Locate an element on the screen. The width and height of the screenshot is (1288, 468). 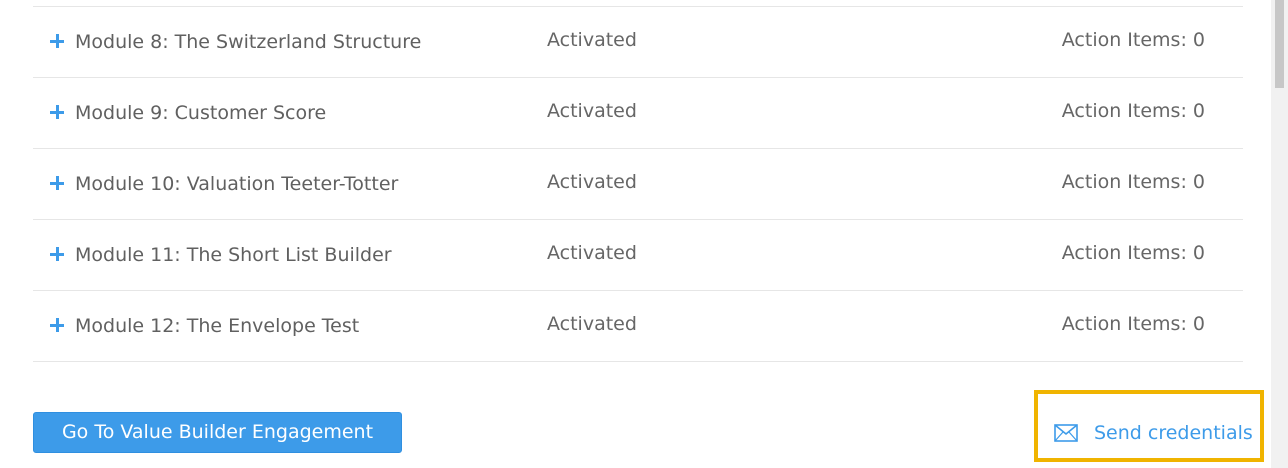
module-title: Module 9: Customer Score is located at coordinates (200, 113).